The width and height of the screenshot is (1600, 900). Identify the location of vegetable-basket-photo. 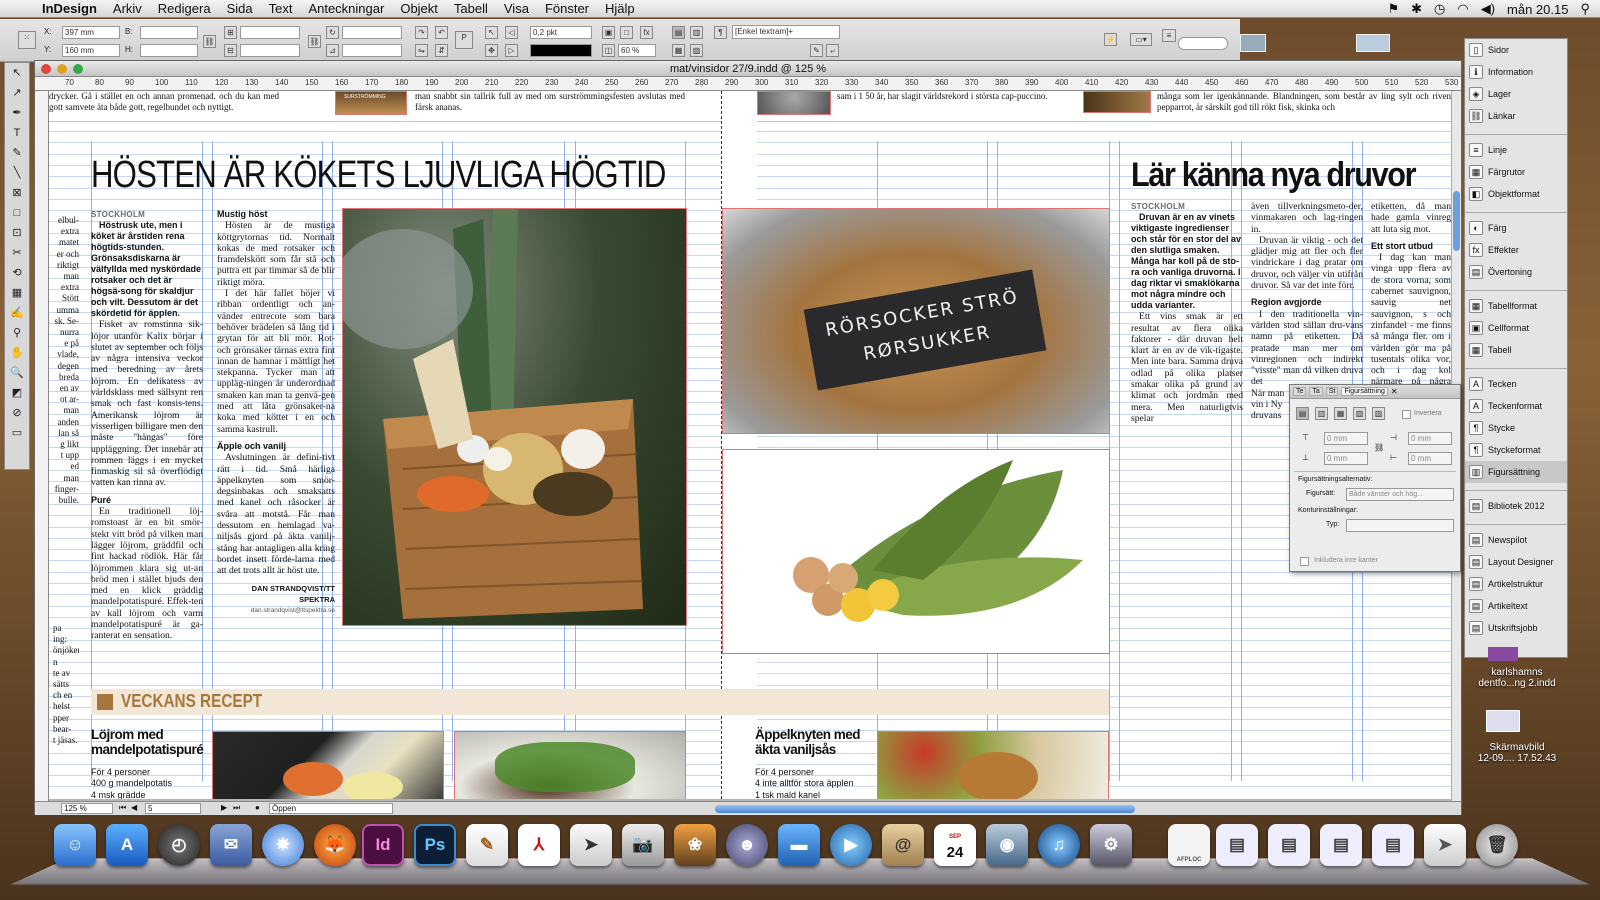
(514, 417).